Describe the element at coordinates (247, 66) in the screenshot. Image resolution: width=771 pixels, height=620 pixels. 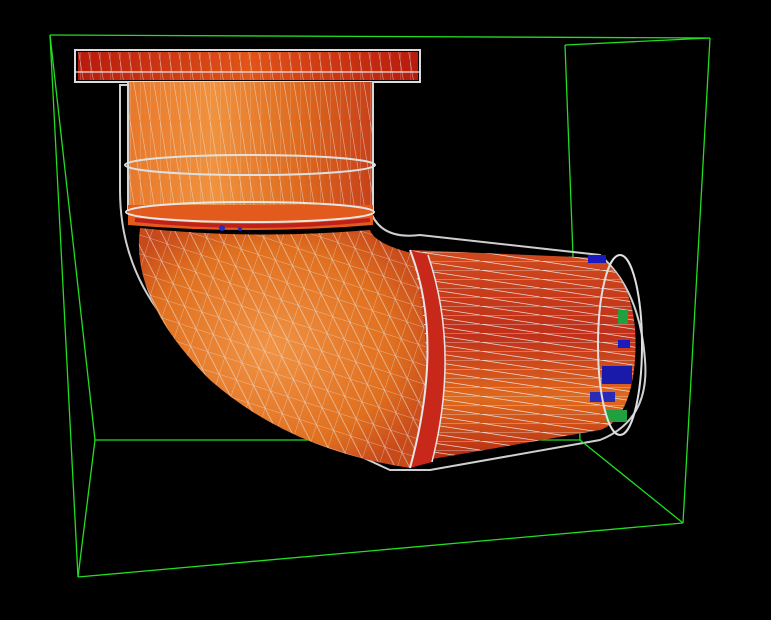
I see `top-flange` at that location.